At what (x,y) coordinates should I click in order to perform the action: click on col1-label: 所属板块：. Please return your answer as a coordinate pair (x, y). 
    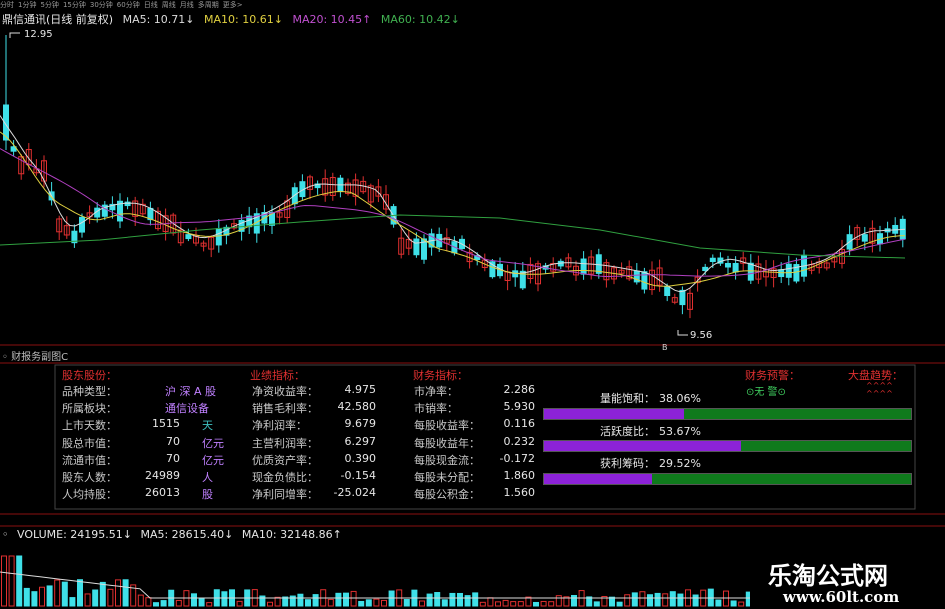
    Looking at the image, I should click on (89, 408).